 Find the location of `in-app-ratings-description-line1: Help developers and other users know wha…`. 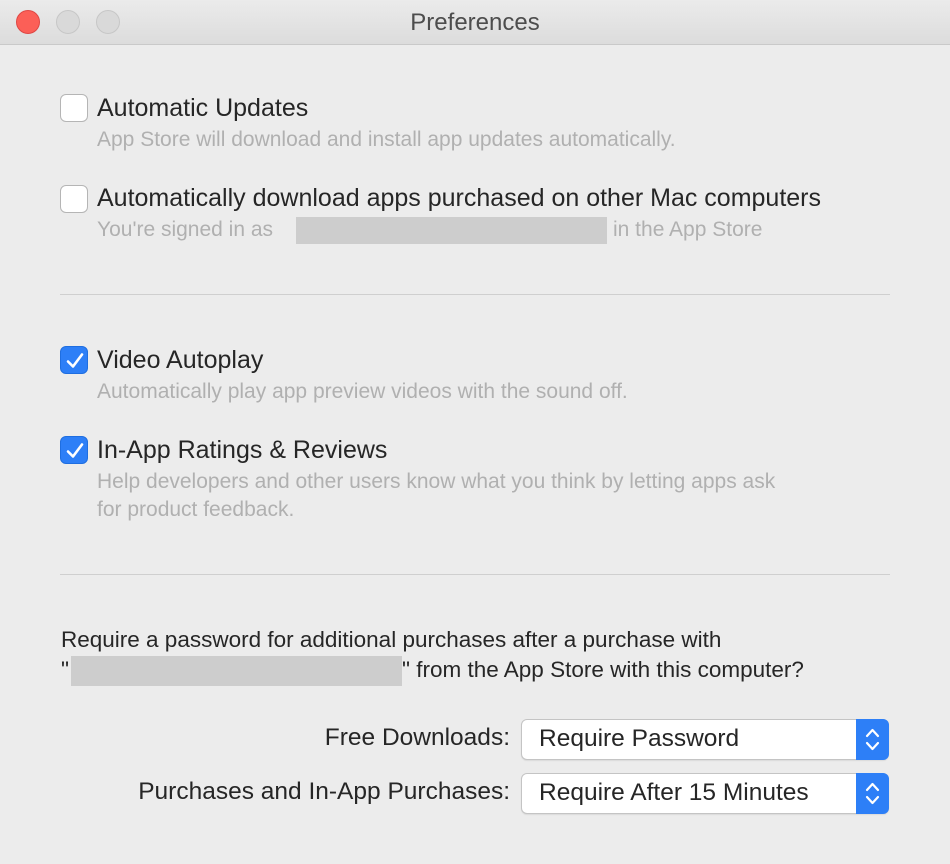

in-app-ratings-description-line1: Help developers and other users know wha… is located at coordinates (436, 481).